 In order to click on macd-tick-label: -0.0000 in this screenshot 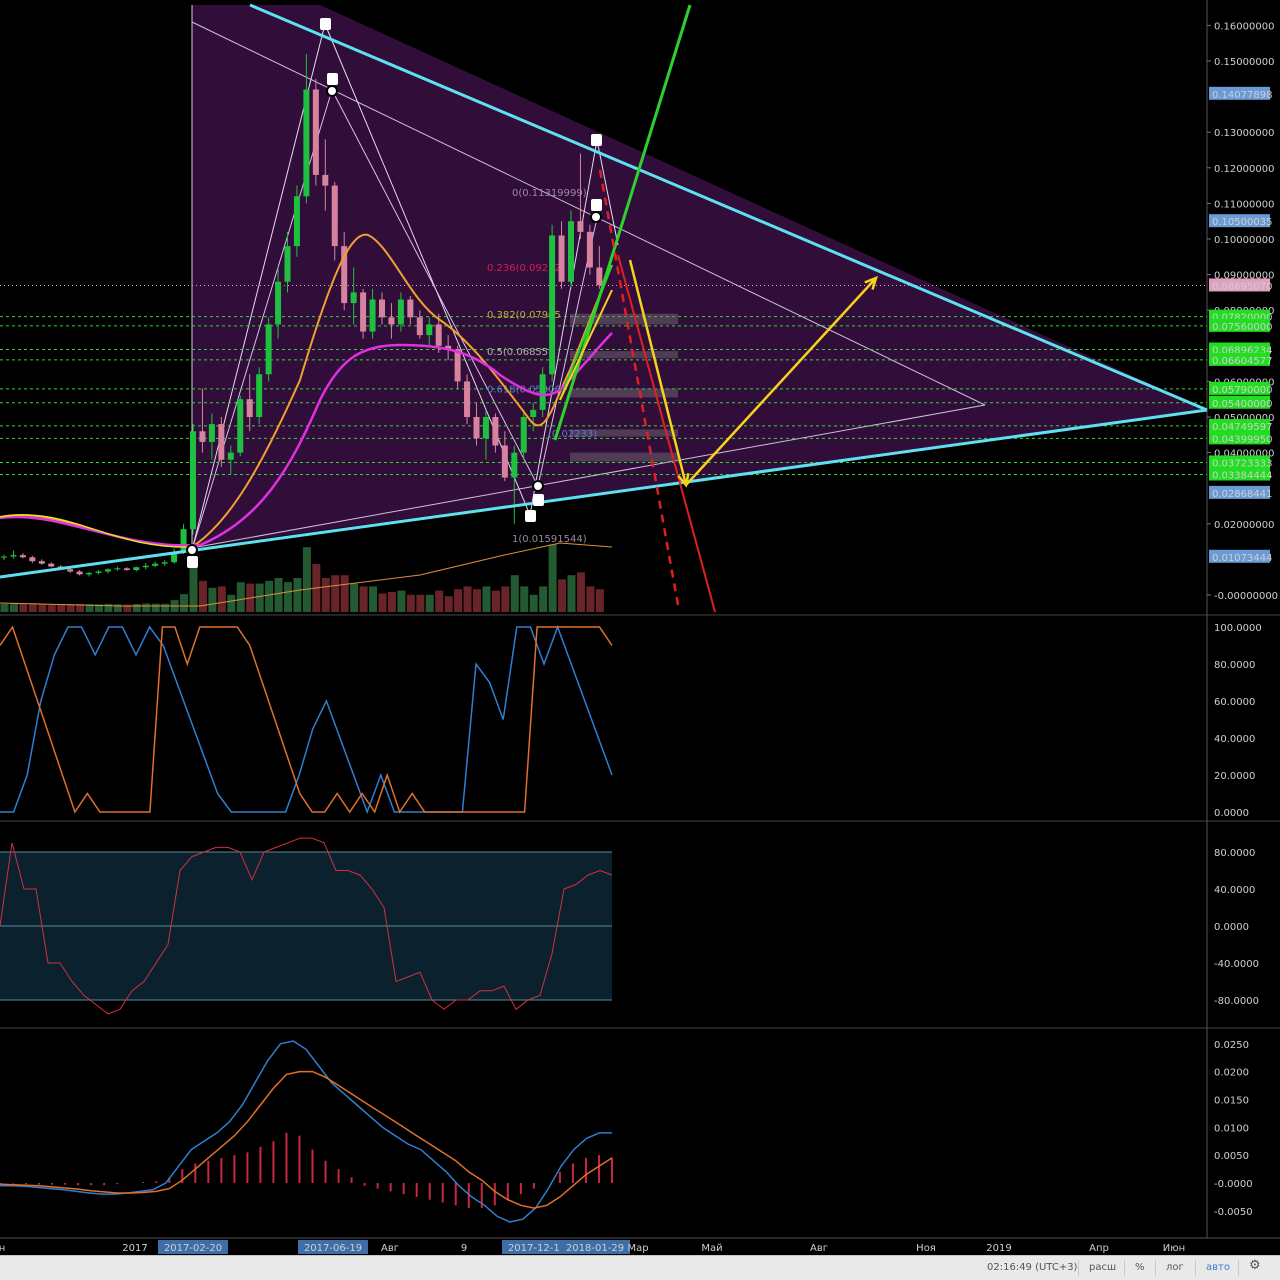, I will do `click(1233, 1184)`.